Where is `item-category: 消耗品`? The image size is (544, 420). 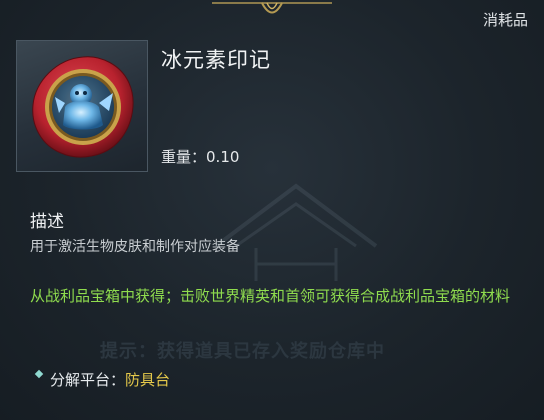 item-category: 消耗品 is located at coordinates (505, 20).